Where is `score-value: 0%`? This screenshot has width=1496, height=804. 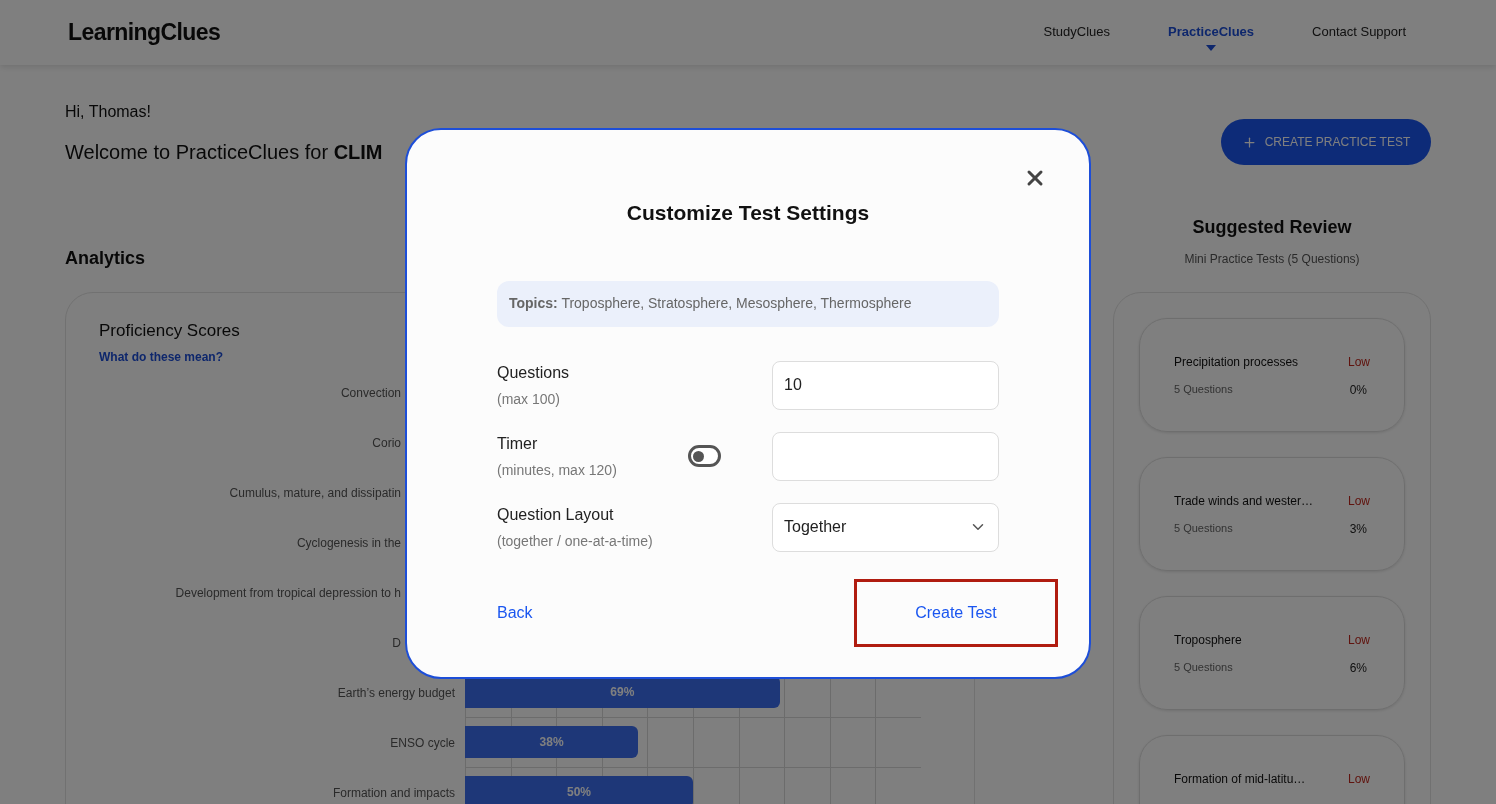
score-value: 0% is located at coordinates (1358, 390).